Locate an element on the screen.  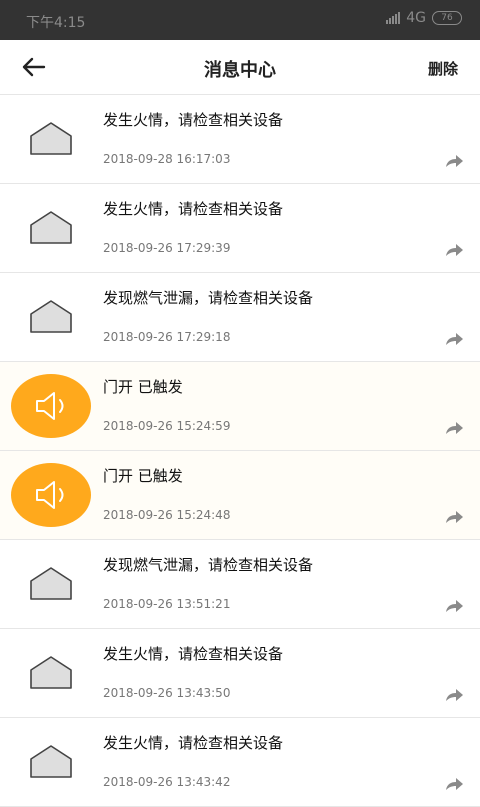
message-item: 门开 已触发 2018-09-26 15:24:48 is located at coordinates (240, 495).